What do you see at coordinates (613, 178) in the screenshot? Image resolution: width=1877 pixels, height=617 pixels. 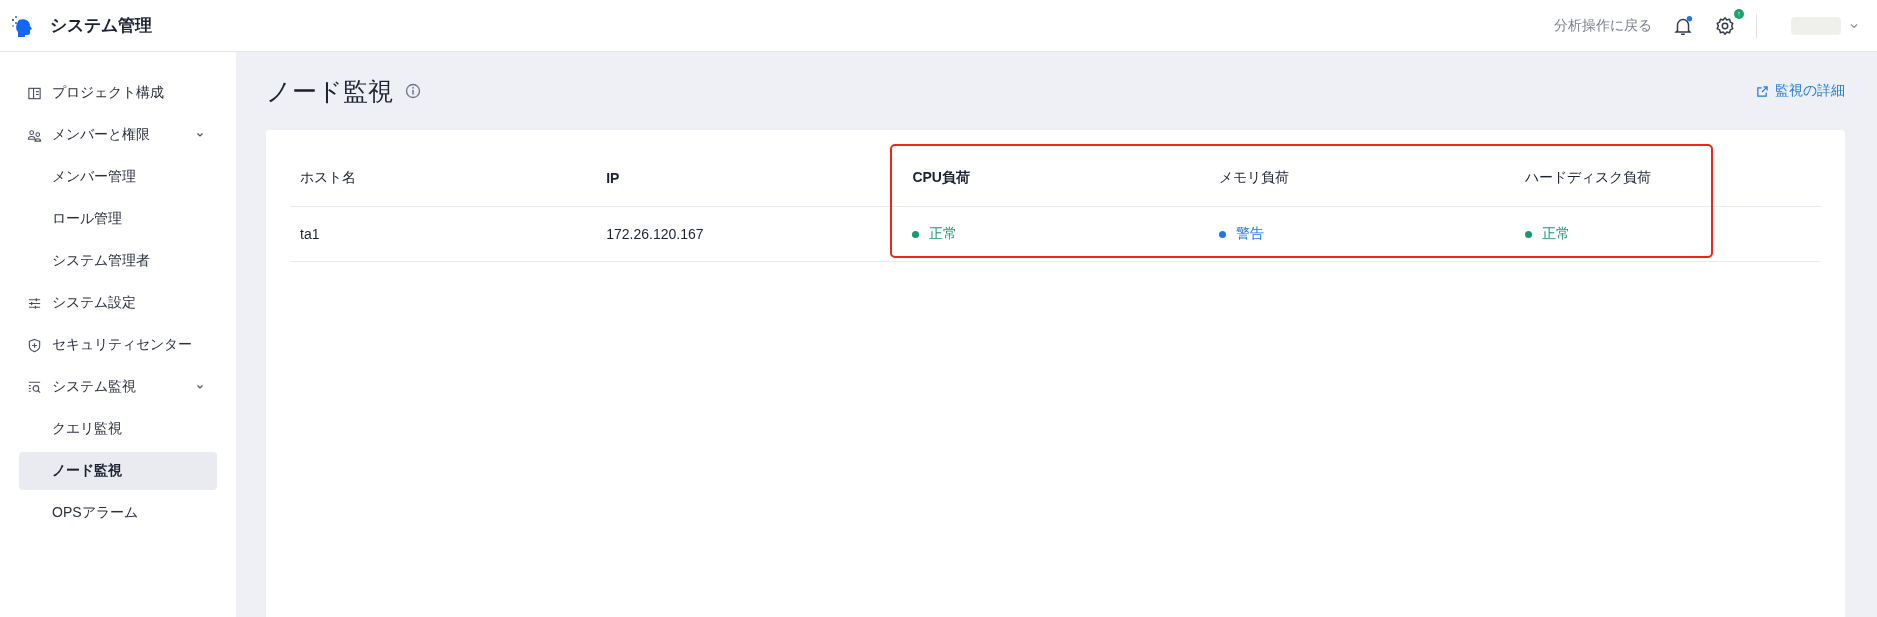 I see `column-header: IP` at bounding box center [613, 178].